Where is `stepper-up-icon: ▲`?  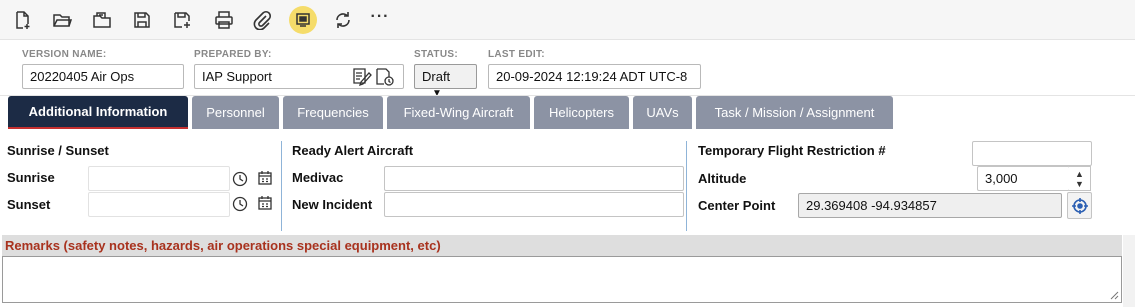 stepper-up-icon: ▲ is located at coordinates (1079, 174).